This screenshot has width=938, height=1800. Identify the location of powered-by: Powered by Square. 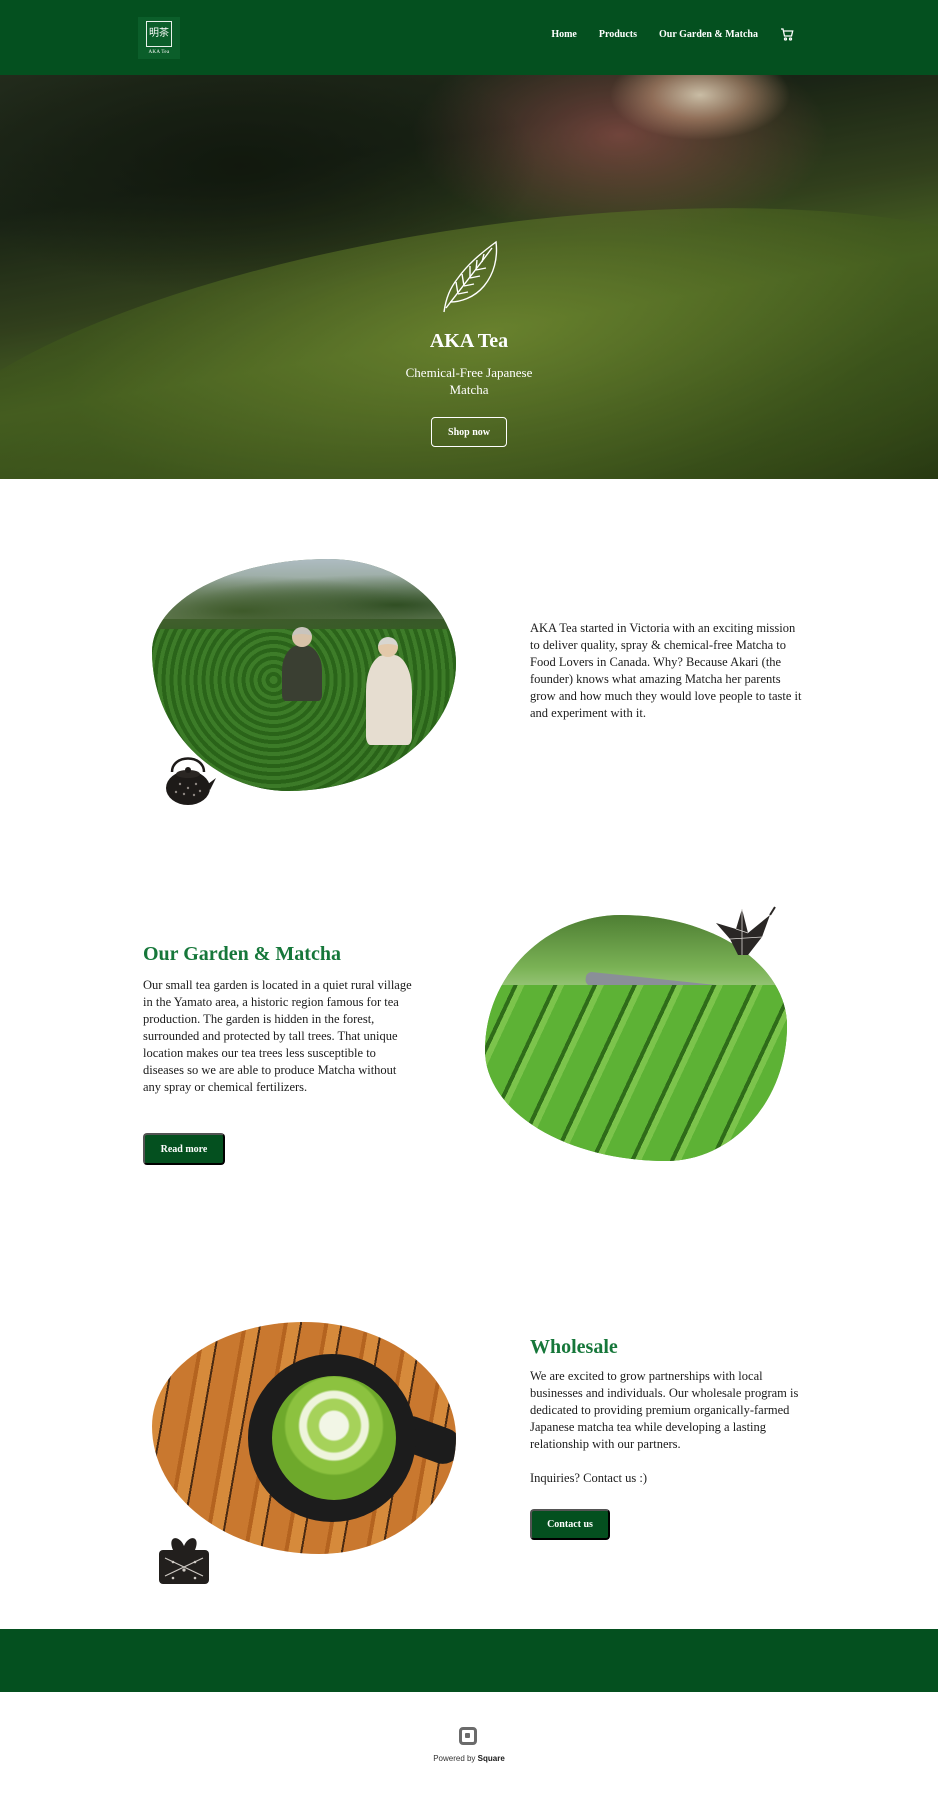
(469, 1758).